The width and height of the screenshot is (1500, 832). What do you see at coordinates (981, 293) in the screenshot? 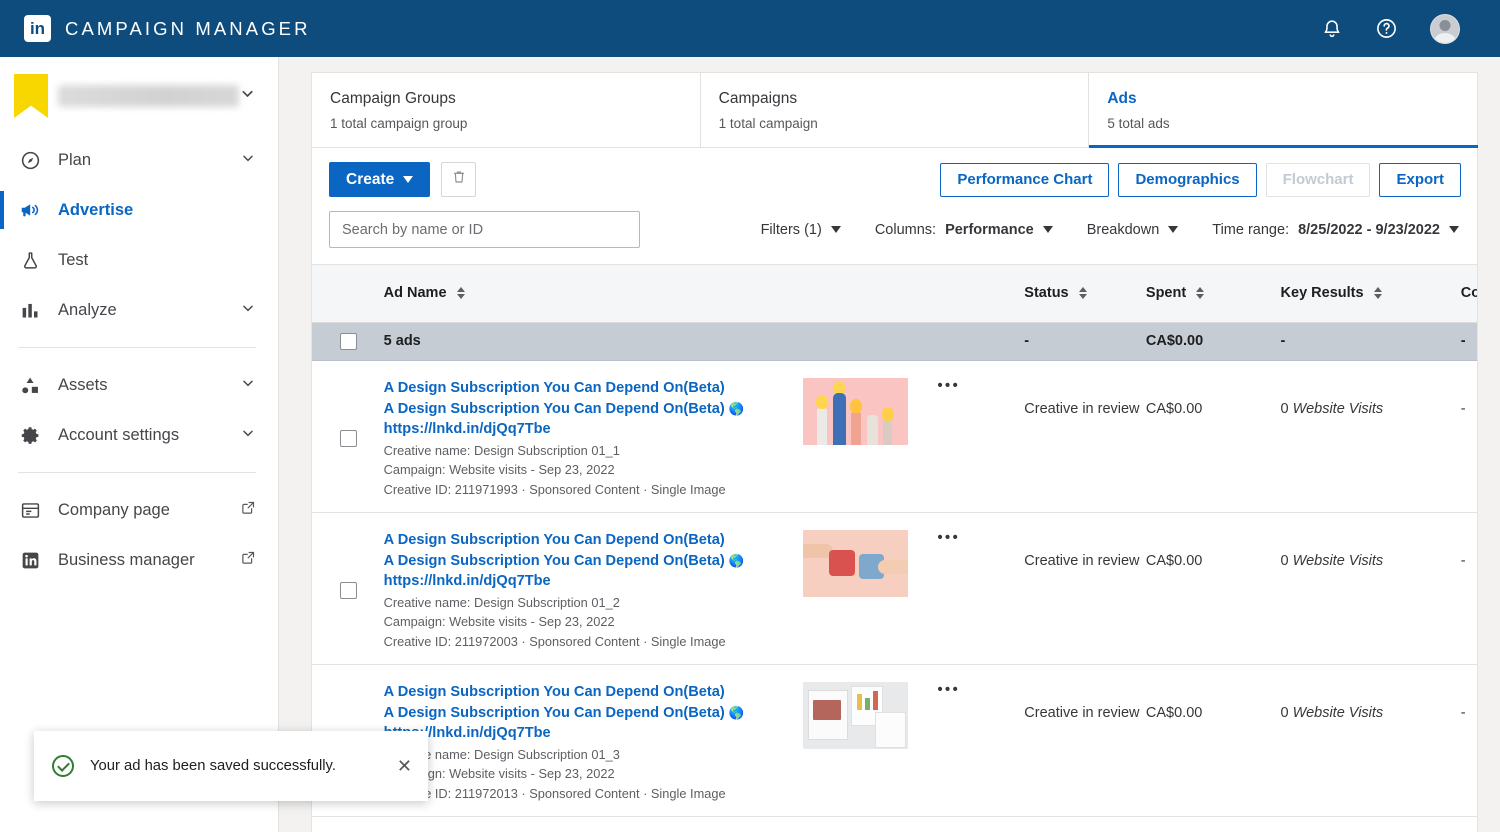
I see `header-actions` at bounding box center [981, 293].